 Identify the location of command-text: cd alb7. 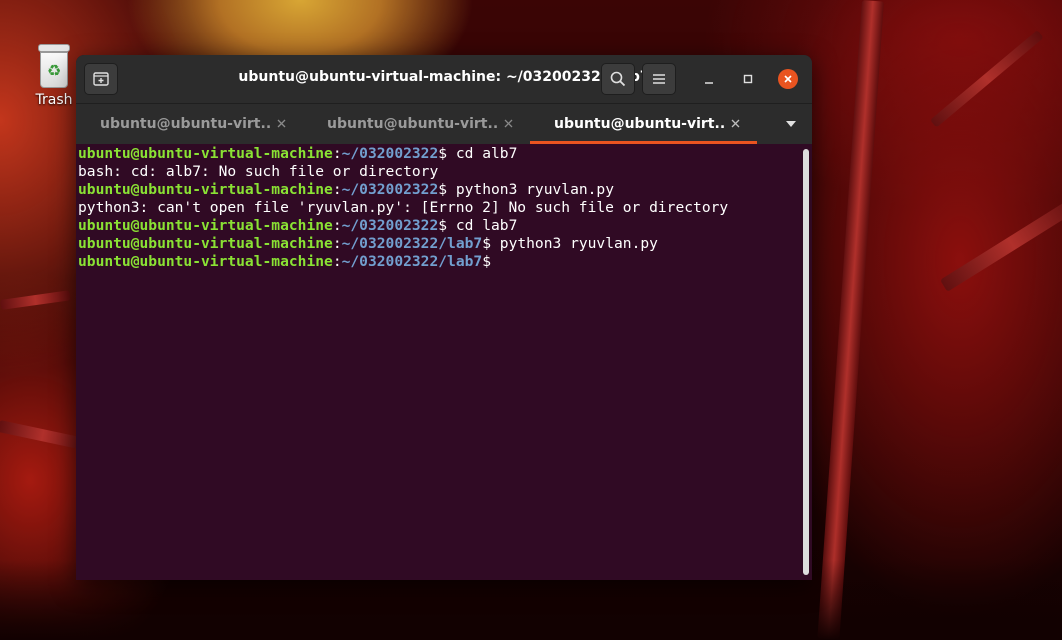
(482, 153).